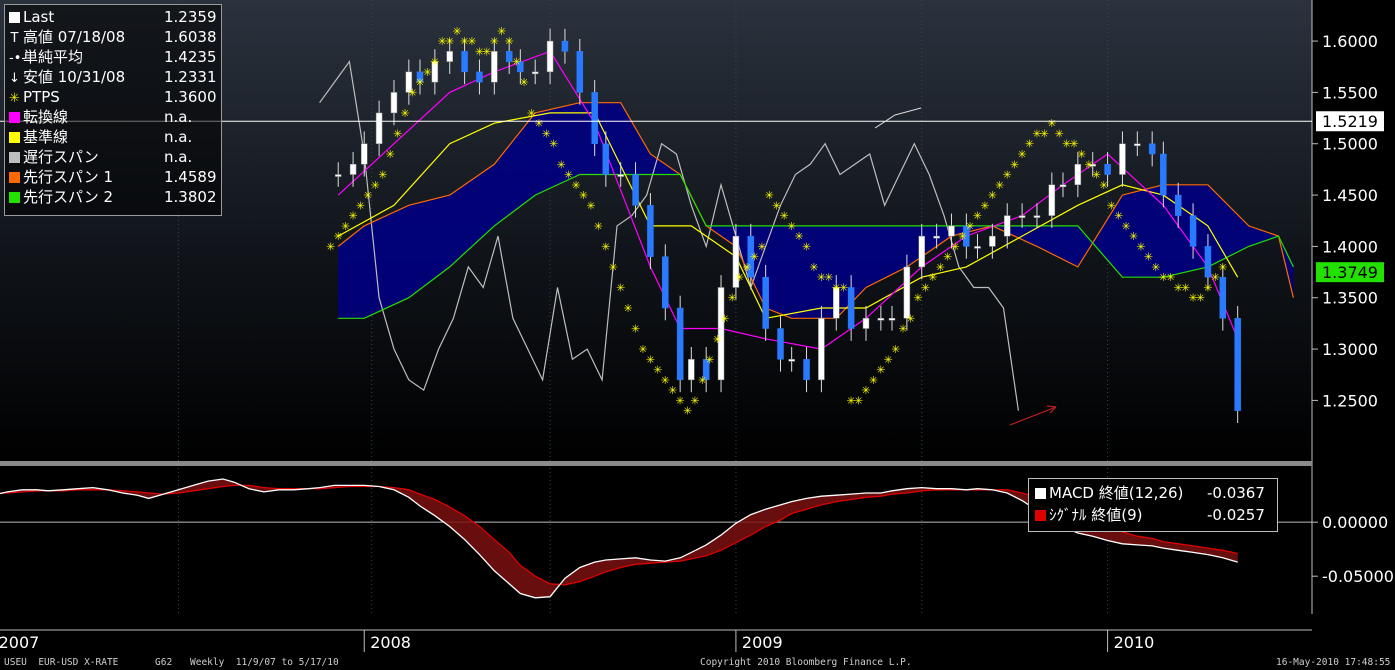 Image resolution: width=1395 pixels, height=670 pixels. What do you see at coordinates (190, 177) in the screenshot?
I see `legend-value: 1.4589` at bounding box center [190, 177].